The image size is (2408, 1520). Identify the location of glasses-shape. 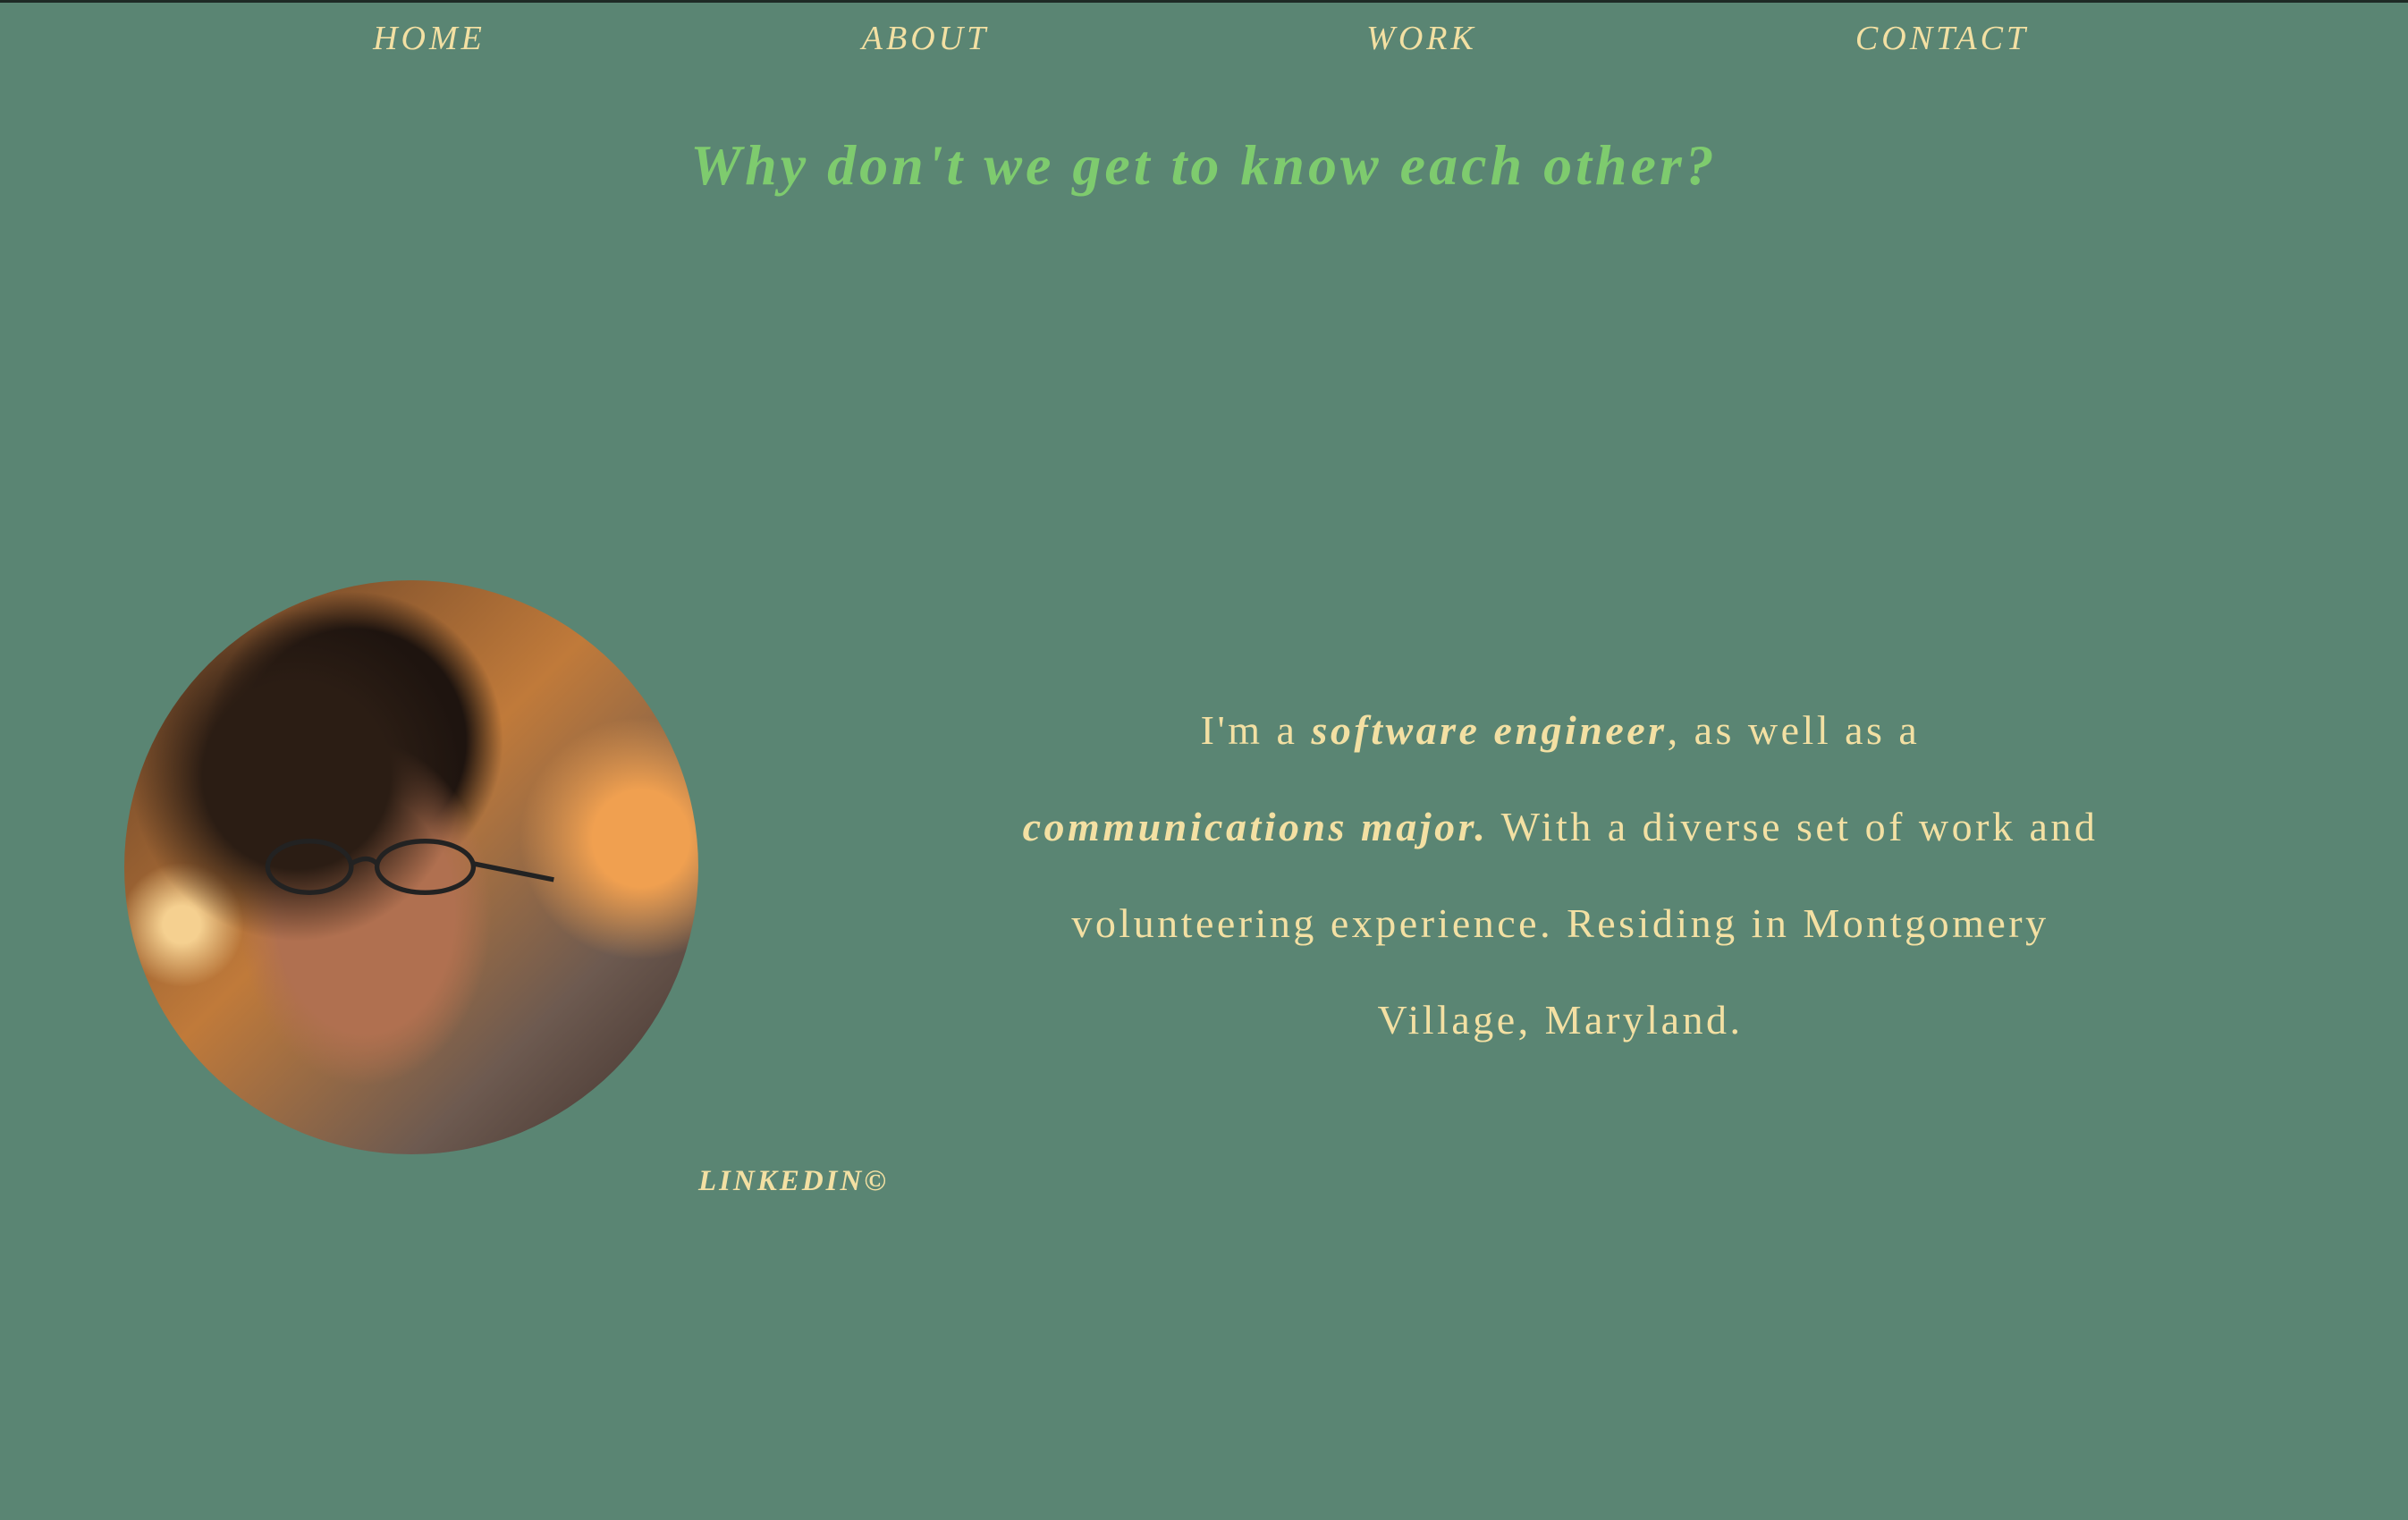
(410, 868).